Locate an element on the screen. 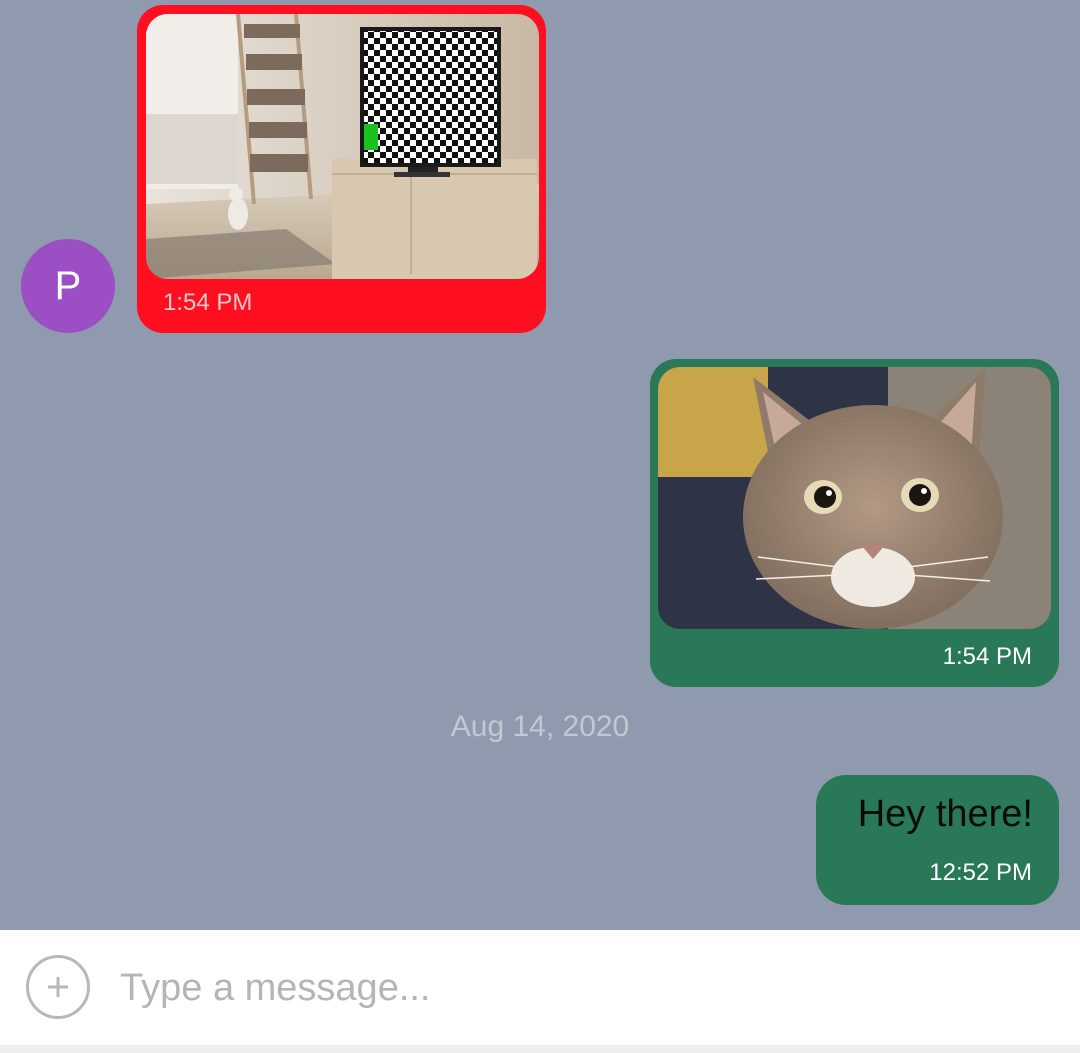 The height and width of the screenshot is (1053, 1080). sender-avatar: P is located at coordinates (68, 286).